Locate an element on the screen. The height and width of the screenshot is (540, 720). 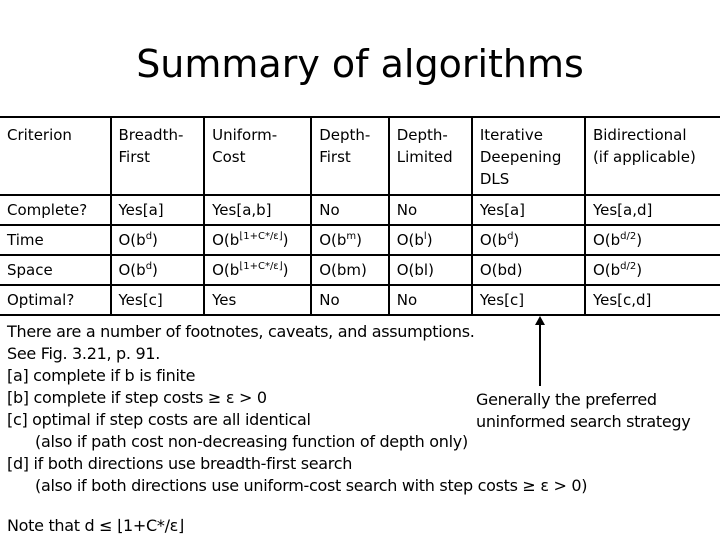
footnote-line: See Fig. 3.21, p. 91. is located at coordinates (84, 353).